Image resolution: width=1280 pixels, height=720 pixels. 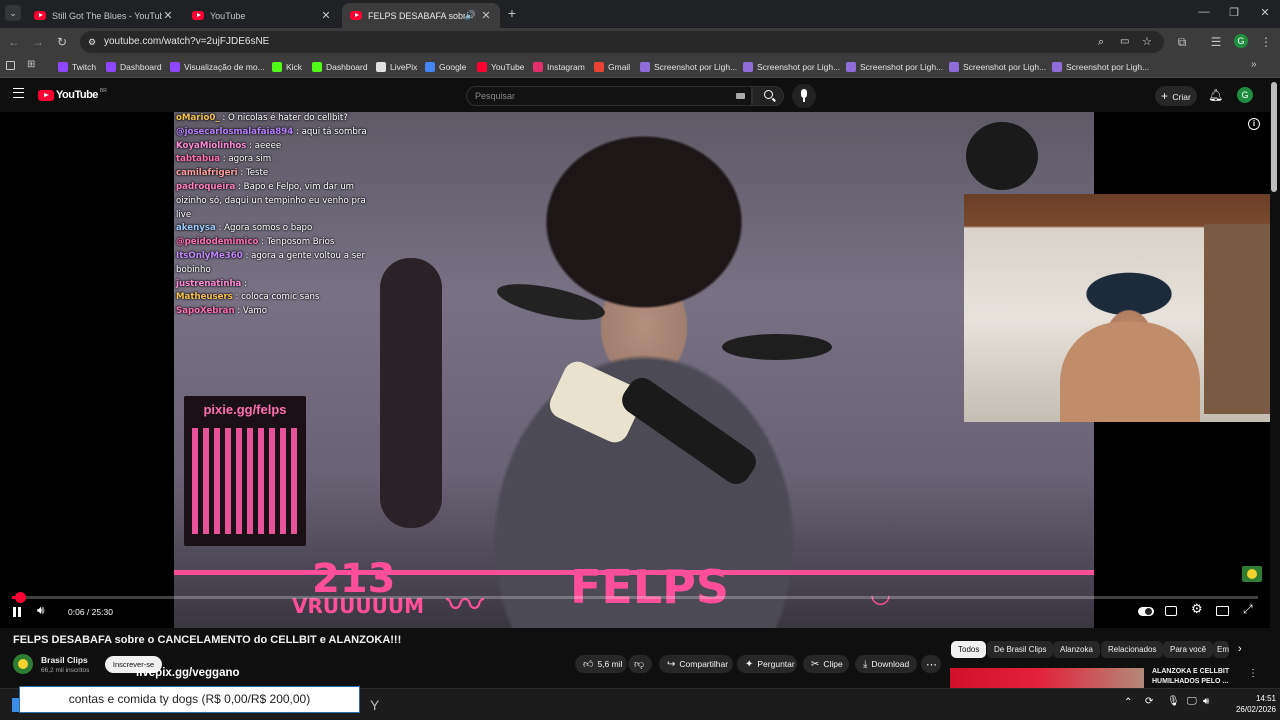 What do you see at coordinates (287, 67) in the screenshot?
I see `bookmark-item: Kick` at bounding box center [287, 67].